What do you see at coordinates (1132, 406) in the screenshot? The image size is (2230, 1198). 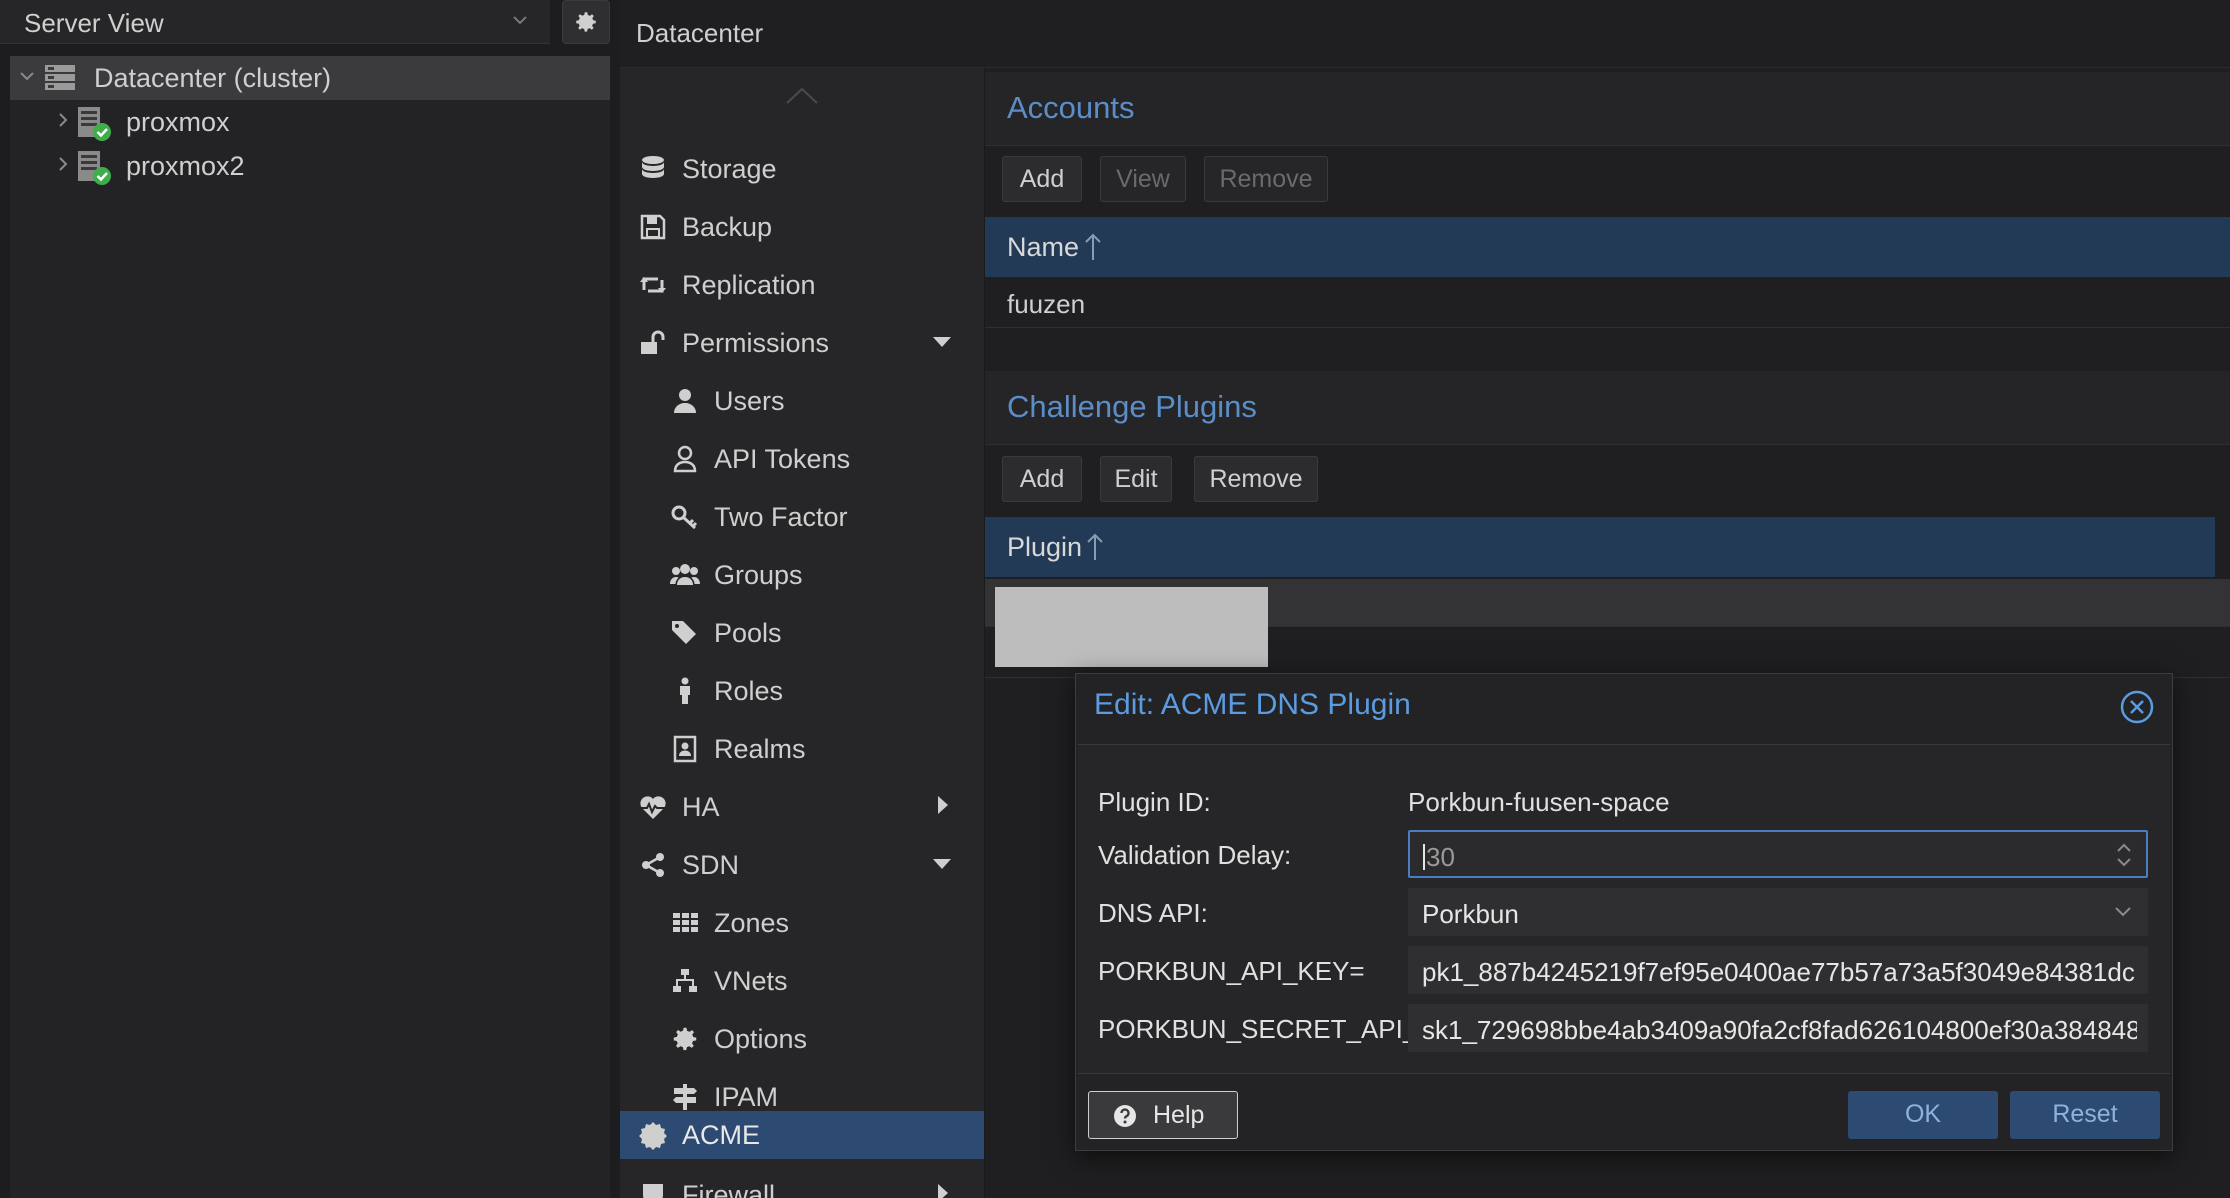 I see `plugins-title: Challenge Plugins` at bounding box center [1132, 406].